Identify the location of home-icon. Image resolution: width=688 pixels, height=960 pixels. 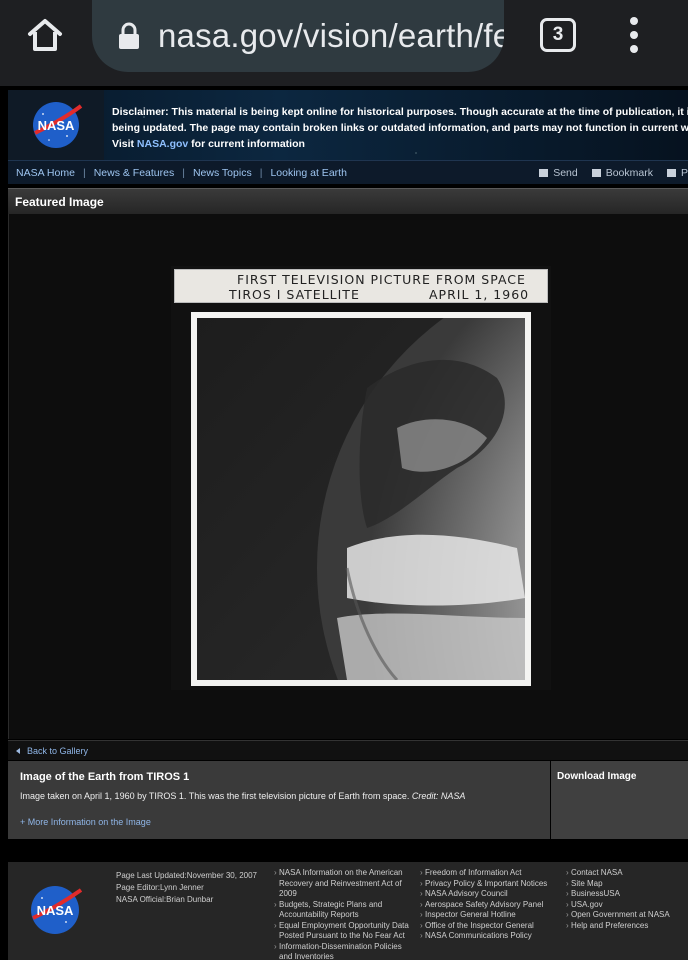
(45, 35).